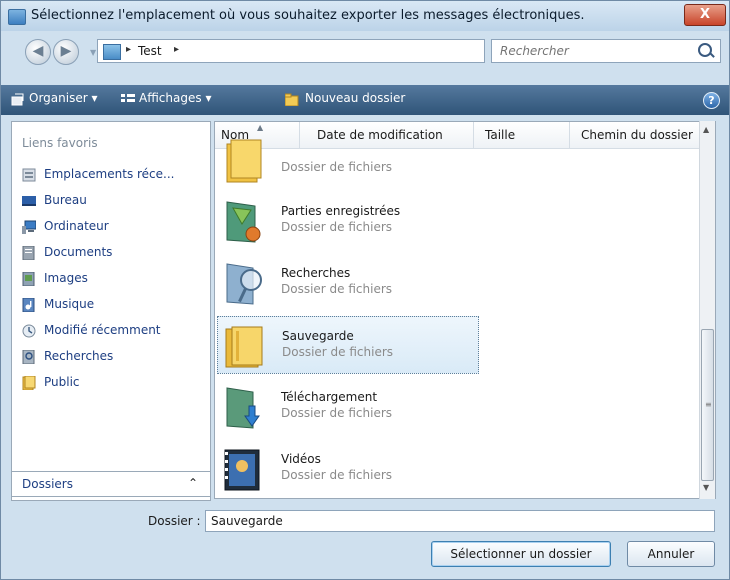 The height and width of the screenshot is (580, 730). I want to click on vertical-scrollbar: ▲ ≡ ▼, so click(707, 310).